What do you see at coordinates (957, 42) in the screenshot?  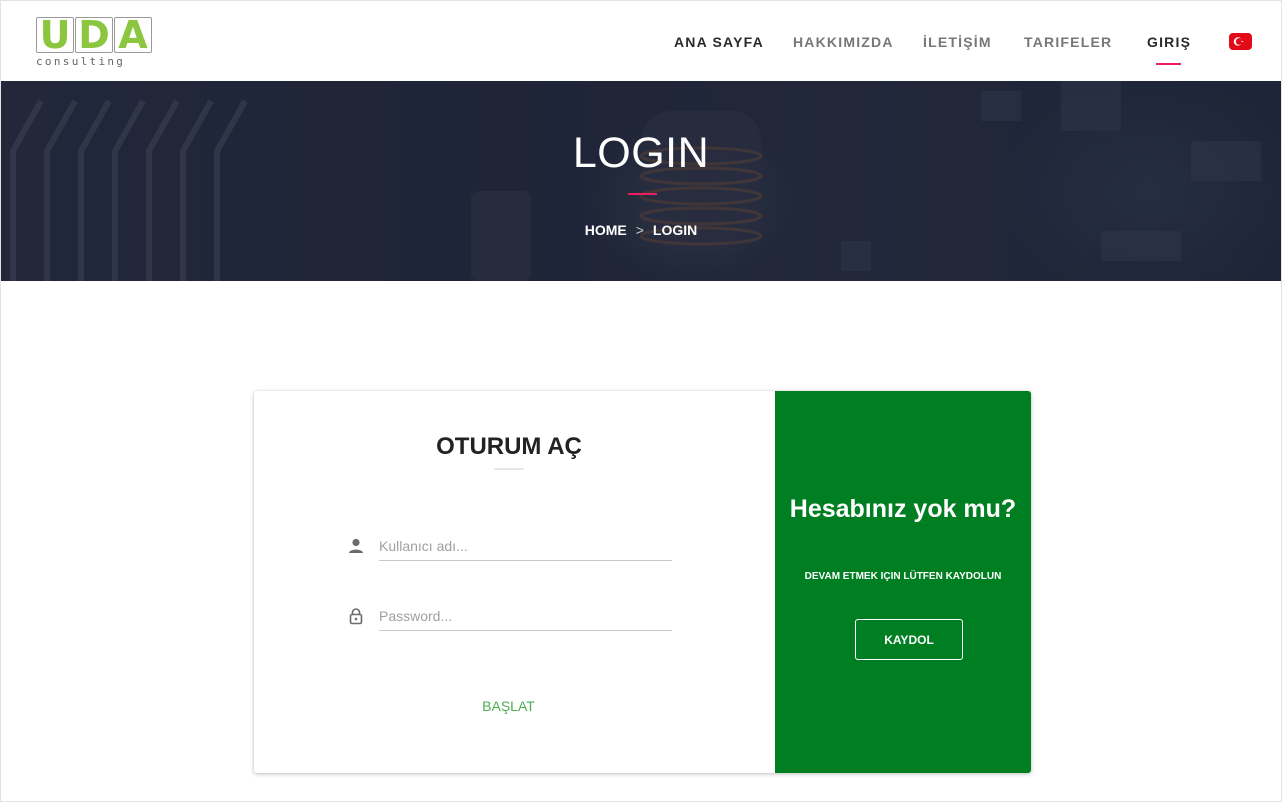 I see `nav-iletisim: İLETİŞİM` at bounding box center [957, 42].